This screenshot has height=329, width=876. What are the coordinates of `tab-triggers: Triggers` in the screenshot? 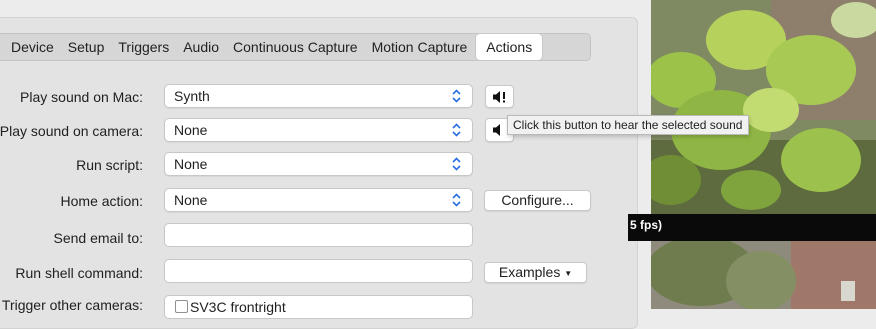 It's located at (143, 47).